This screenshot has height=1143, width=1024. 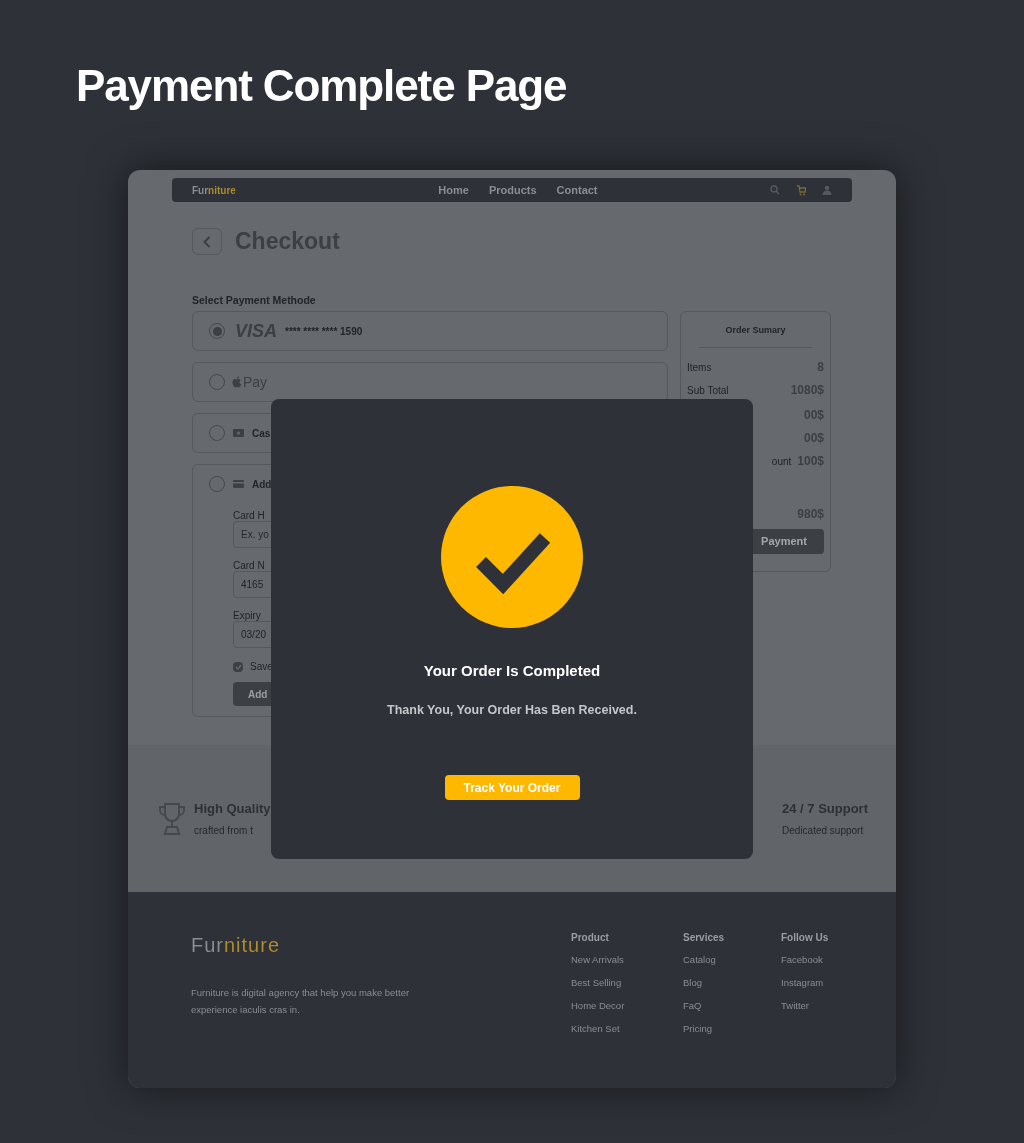 I want to click on page-heading: Payment Complete Page, so click(x=321, y=86).